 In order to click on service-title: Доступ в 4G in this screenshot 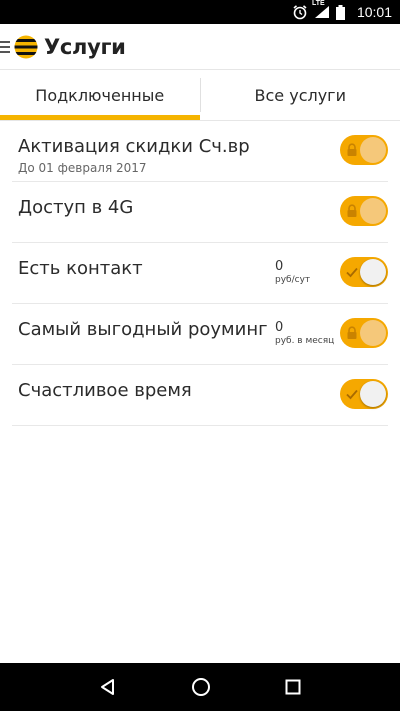, I will do `click(76, 207)`.